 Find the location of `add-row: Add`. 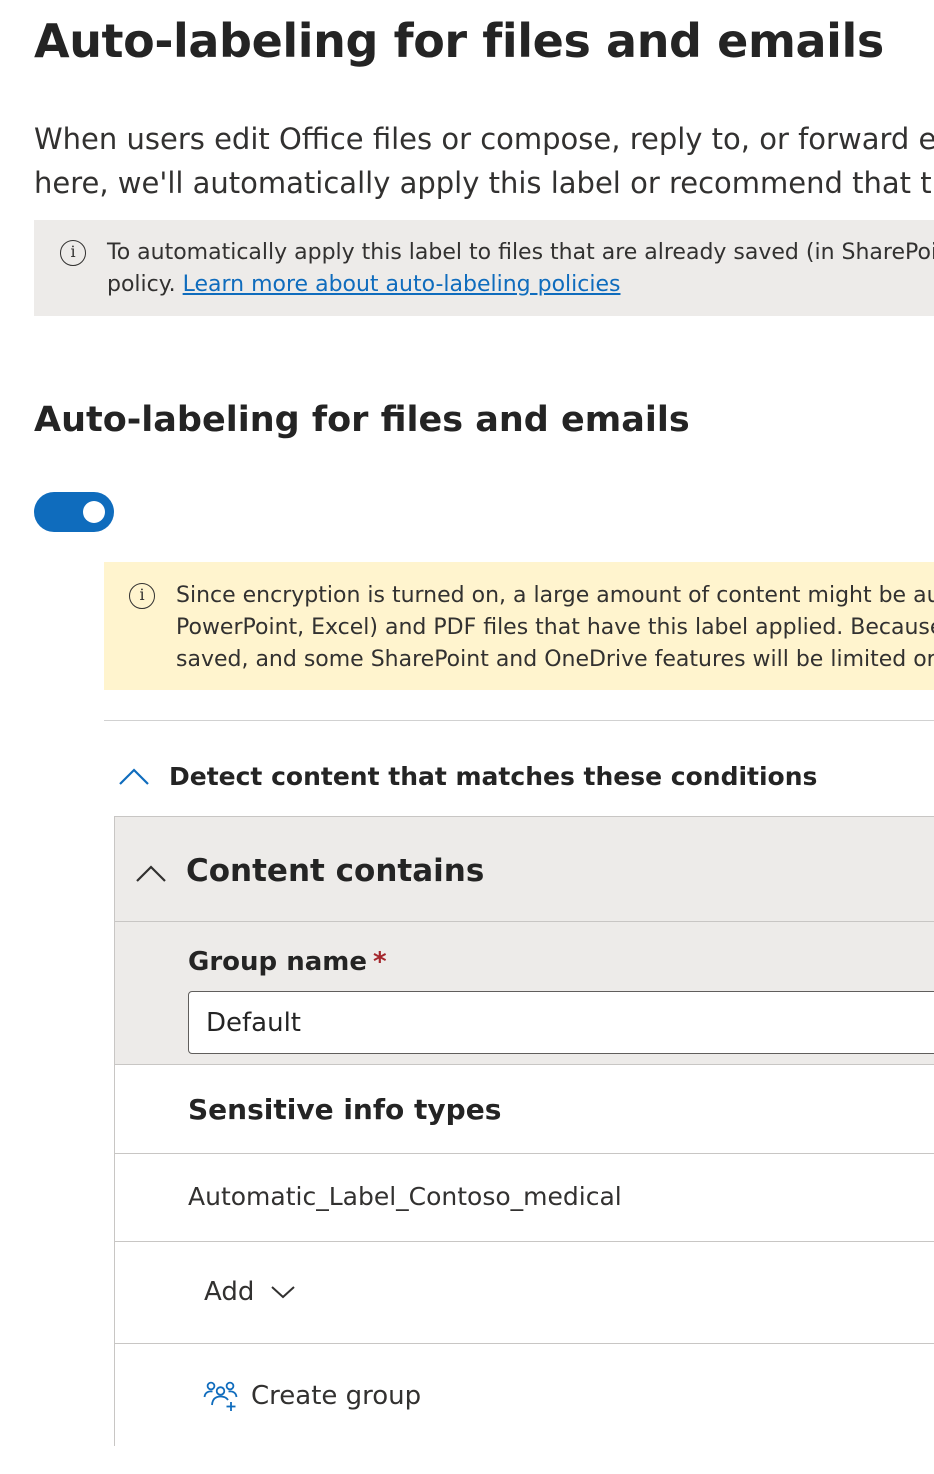

add-row: Add is located at coordinates (524, 1293).